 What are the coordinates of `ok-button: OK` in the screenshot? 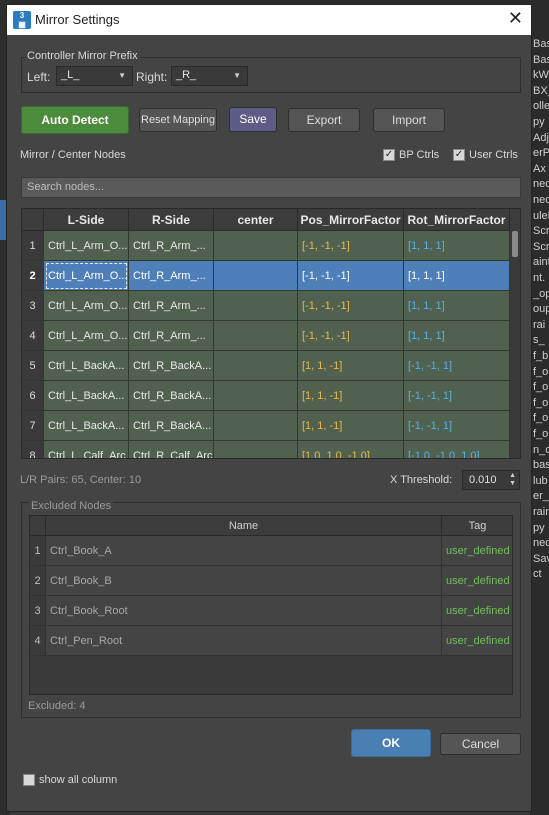 It's located at (391, 743).